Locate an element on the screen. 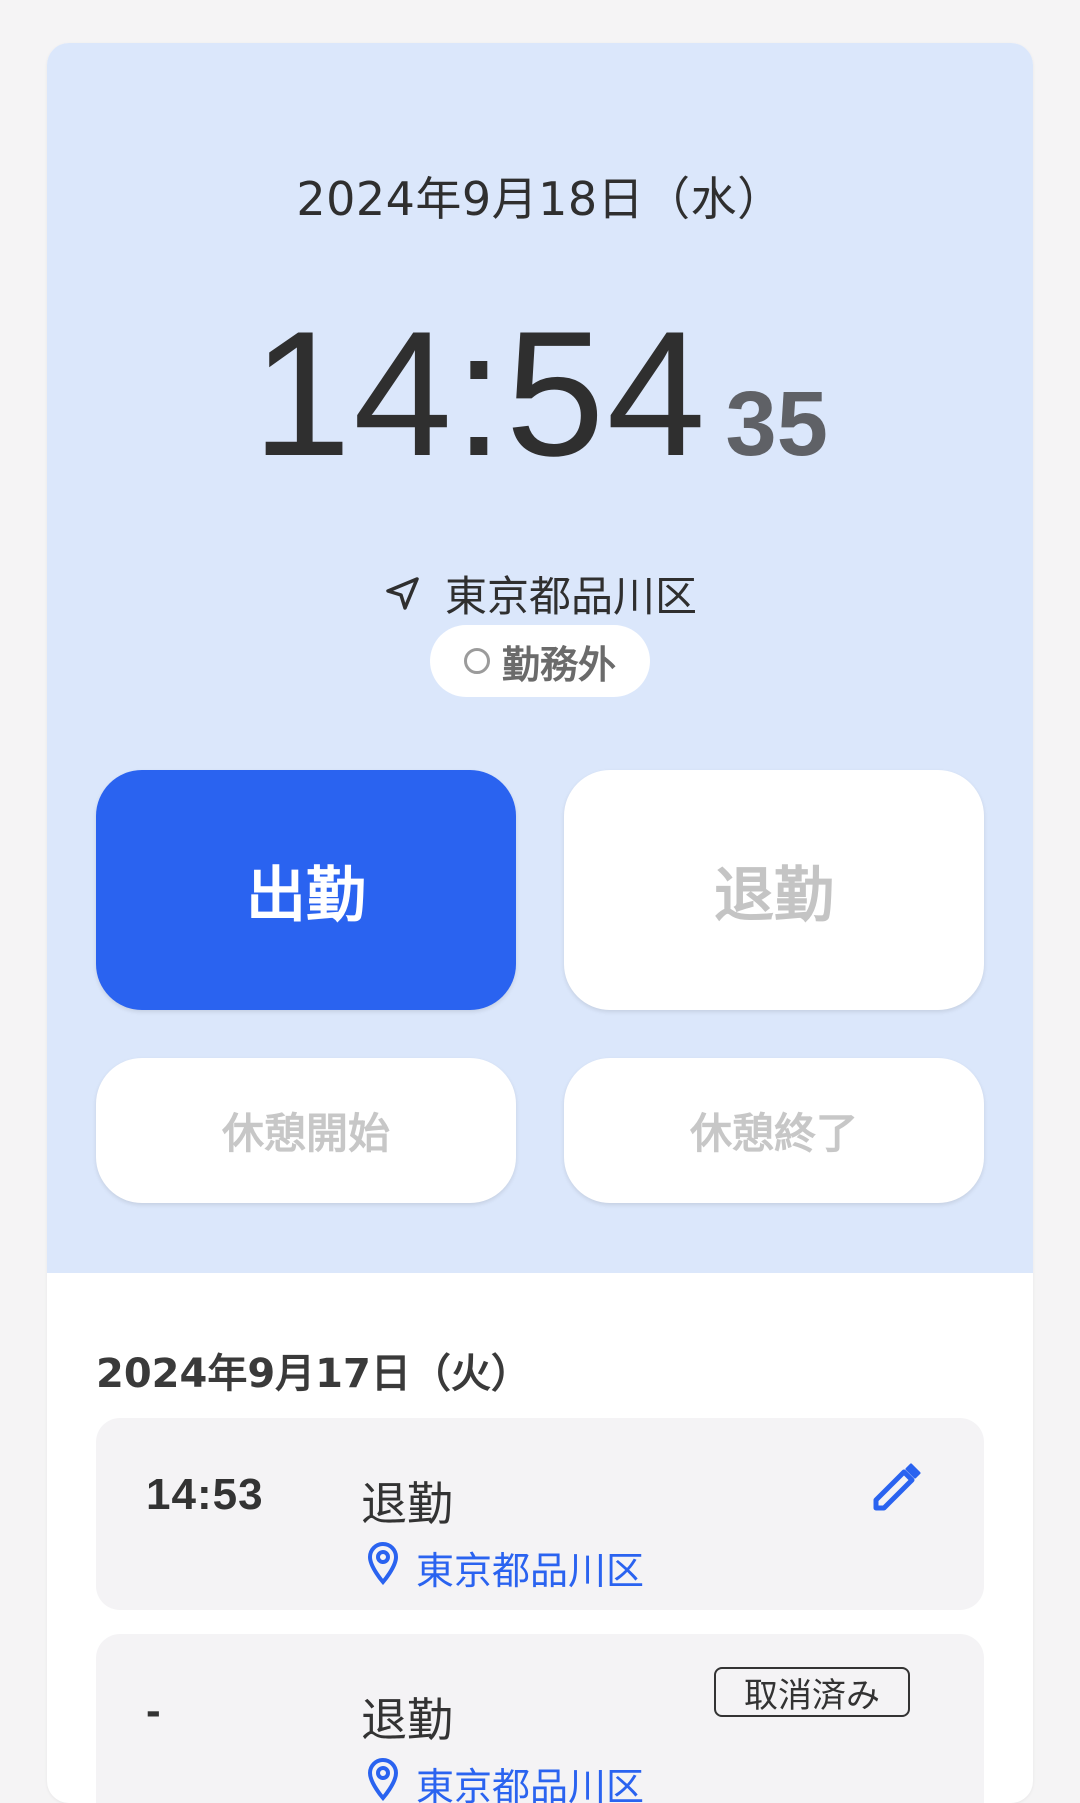 The image size is (1080, 1803). break-start-button: 休憩開始 is located at coordinates (306, 1130).